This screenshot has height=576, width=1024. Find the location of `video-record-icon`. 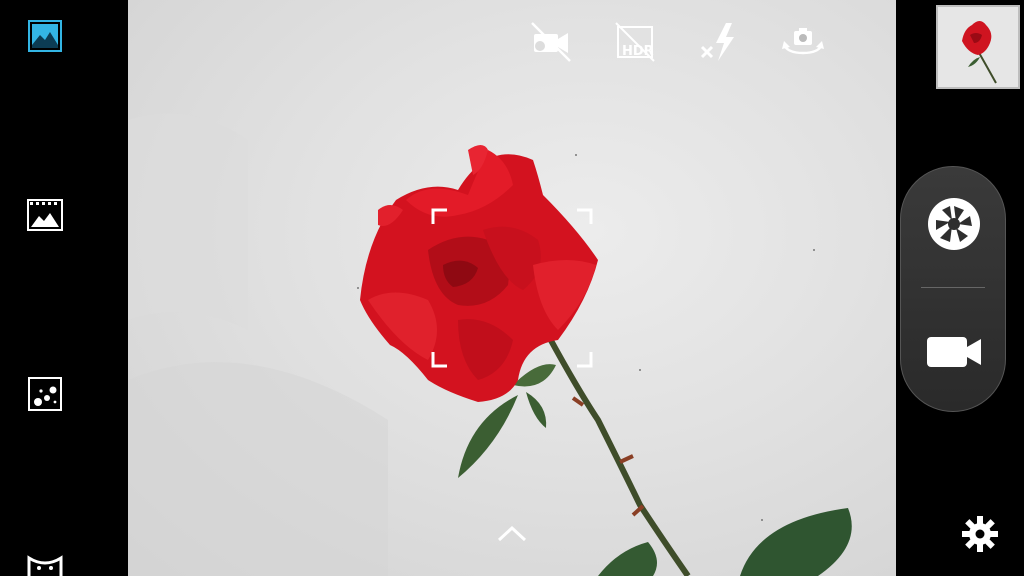

video-record-icon is located at coordinates (954, 352).